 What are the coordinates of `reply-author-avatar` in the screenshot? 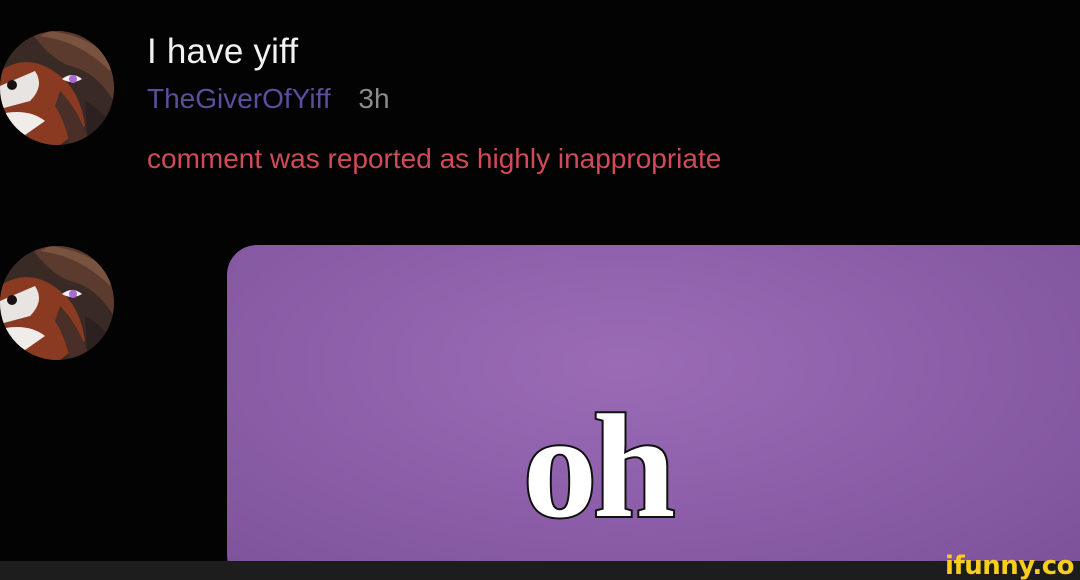 It's located at (57, 303).